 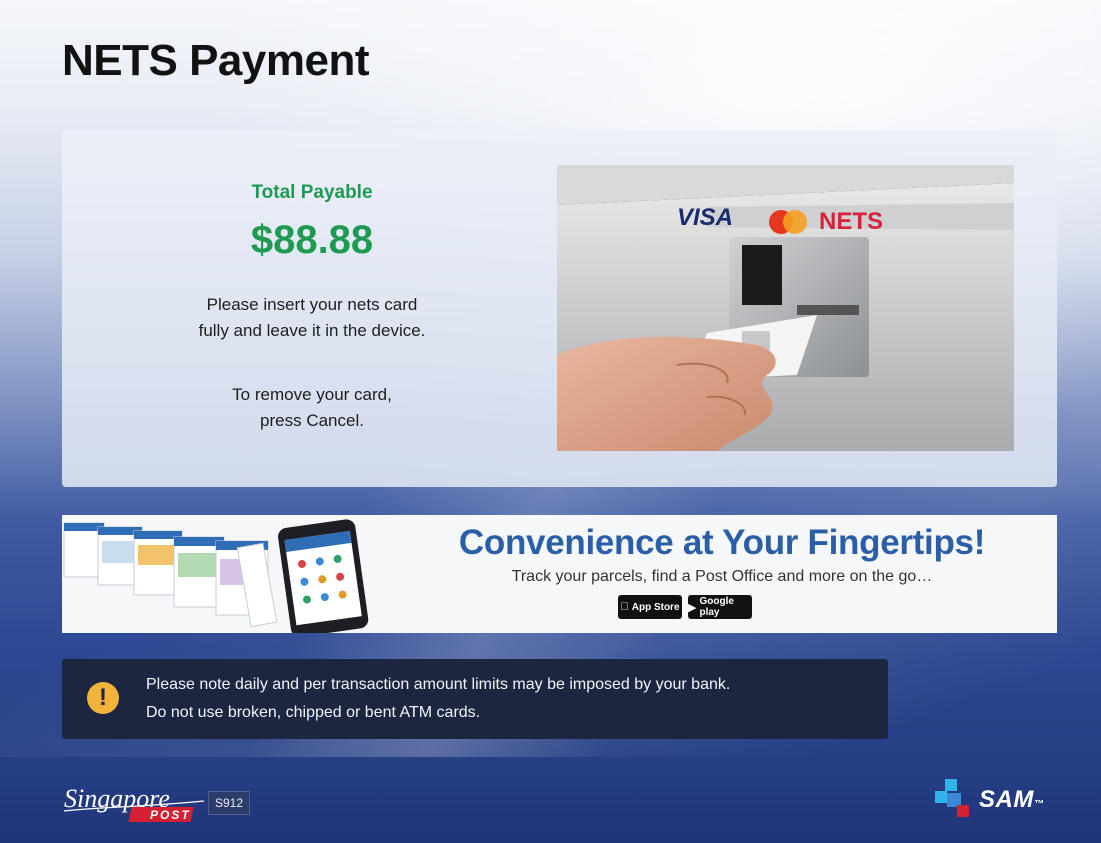 What do you see at coordinates (312, 394) in the screenshot?
I see `cancel-line-1: To remove your card,` at bounding box center [312, 394].